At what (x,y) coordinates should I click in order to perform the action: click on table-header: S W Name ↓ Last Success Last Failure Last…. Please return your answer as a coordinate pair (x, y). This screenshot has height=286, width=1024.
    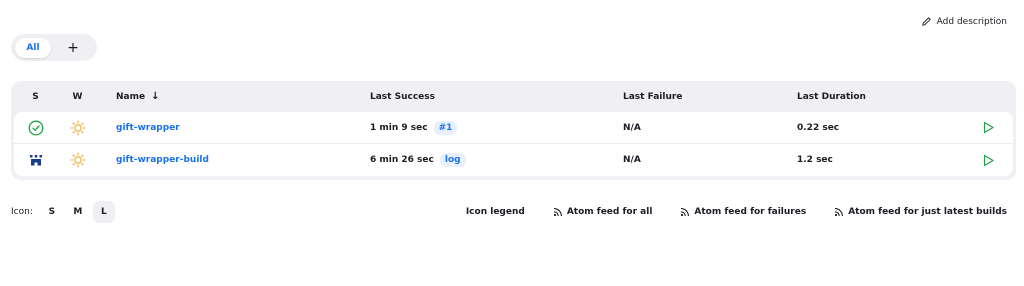
    Looking at the image, I should click on (513, 96).